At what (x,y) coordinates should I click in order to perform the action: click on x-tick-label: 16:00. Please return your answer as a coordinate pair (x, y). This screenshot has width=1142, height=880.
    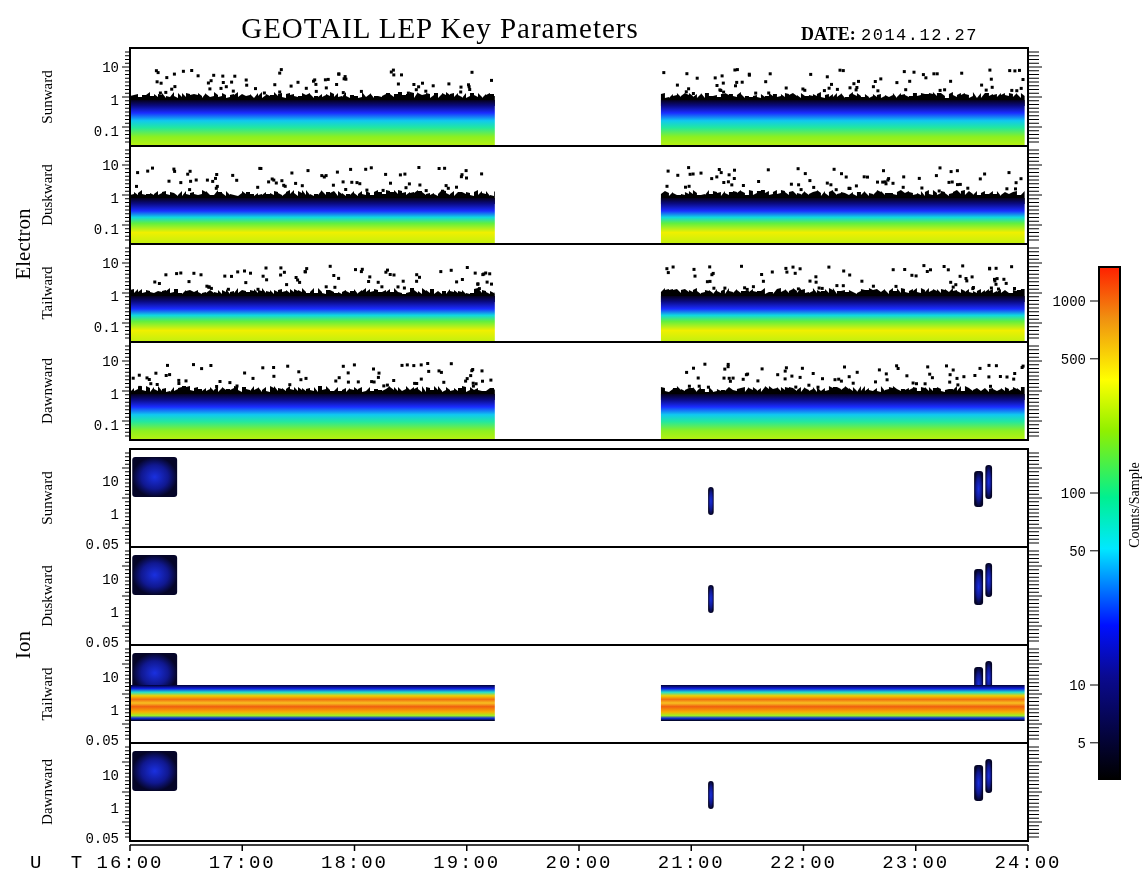
    Looking at the image, I should click on (130, 863).